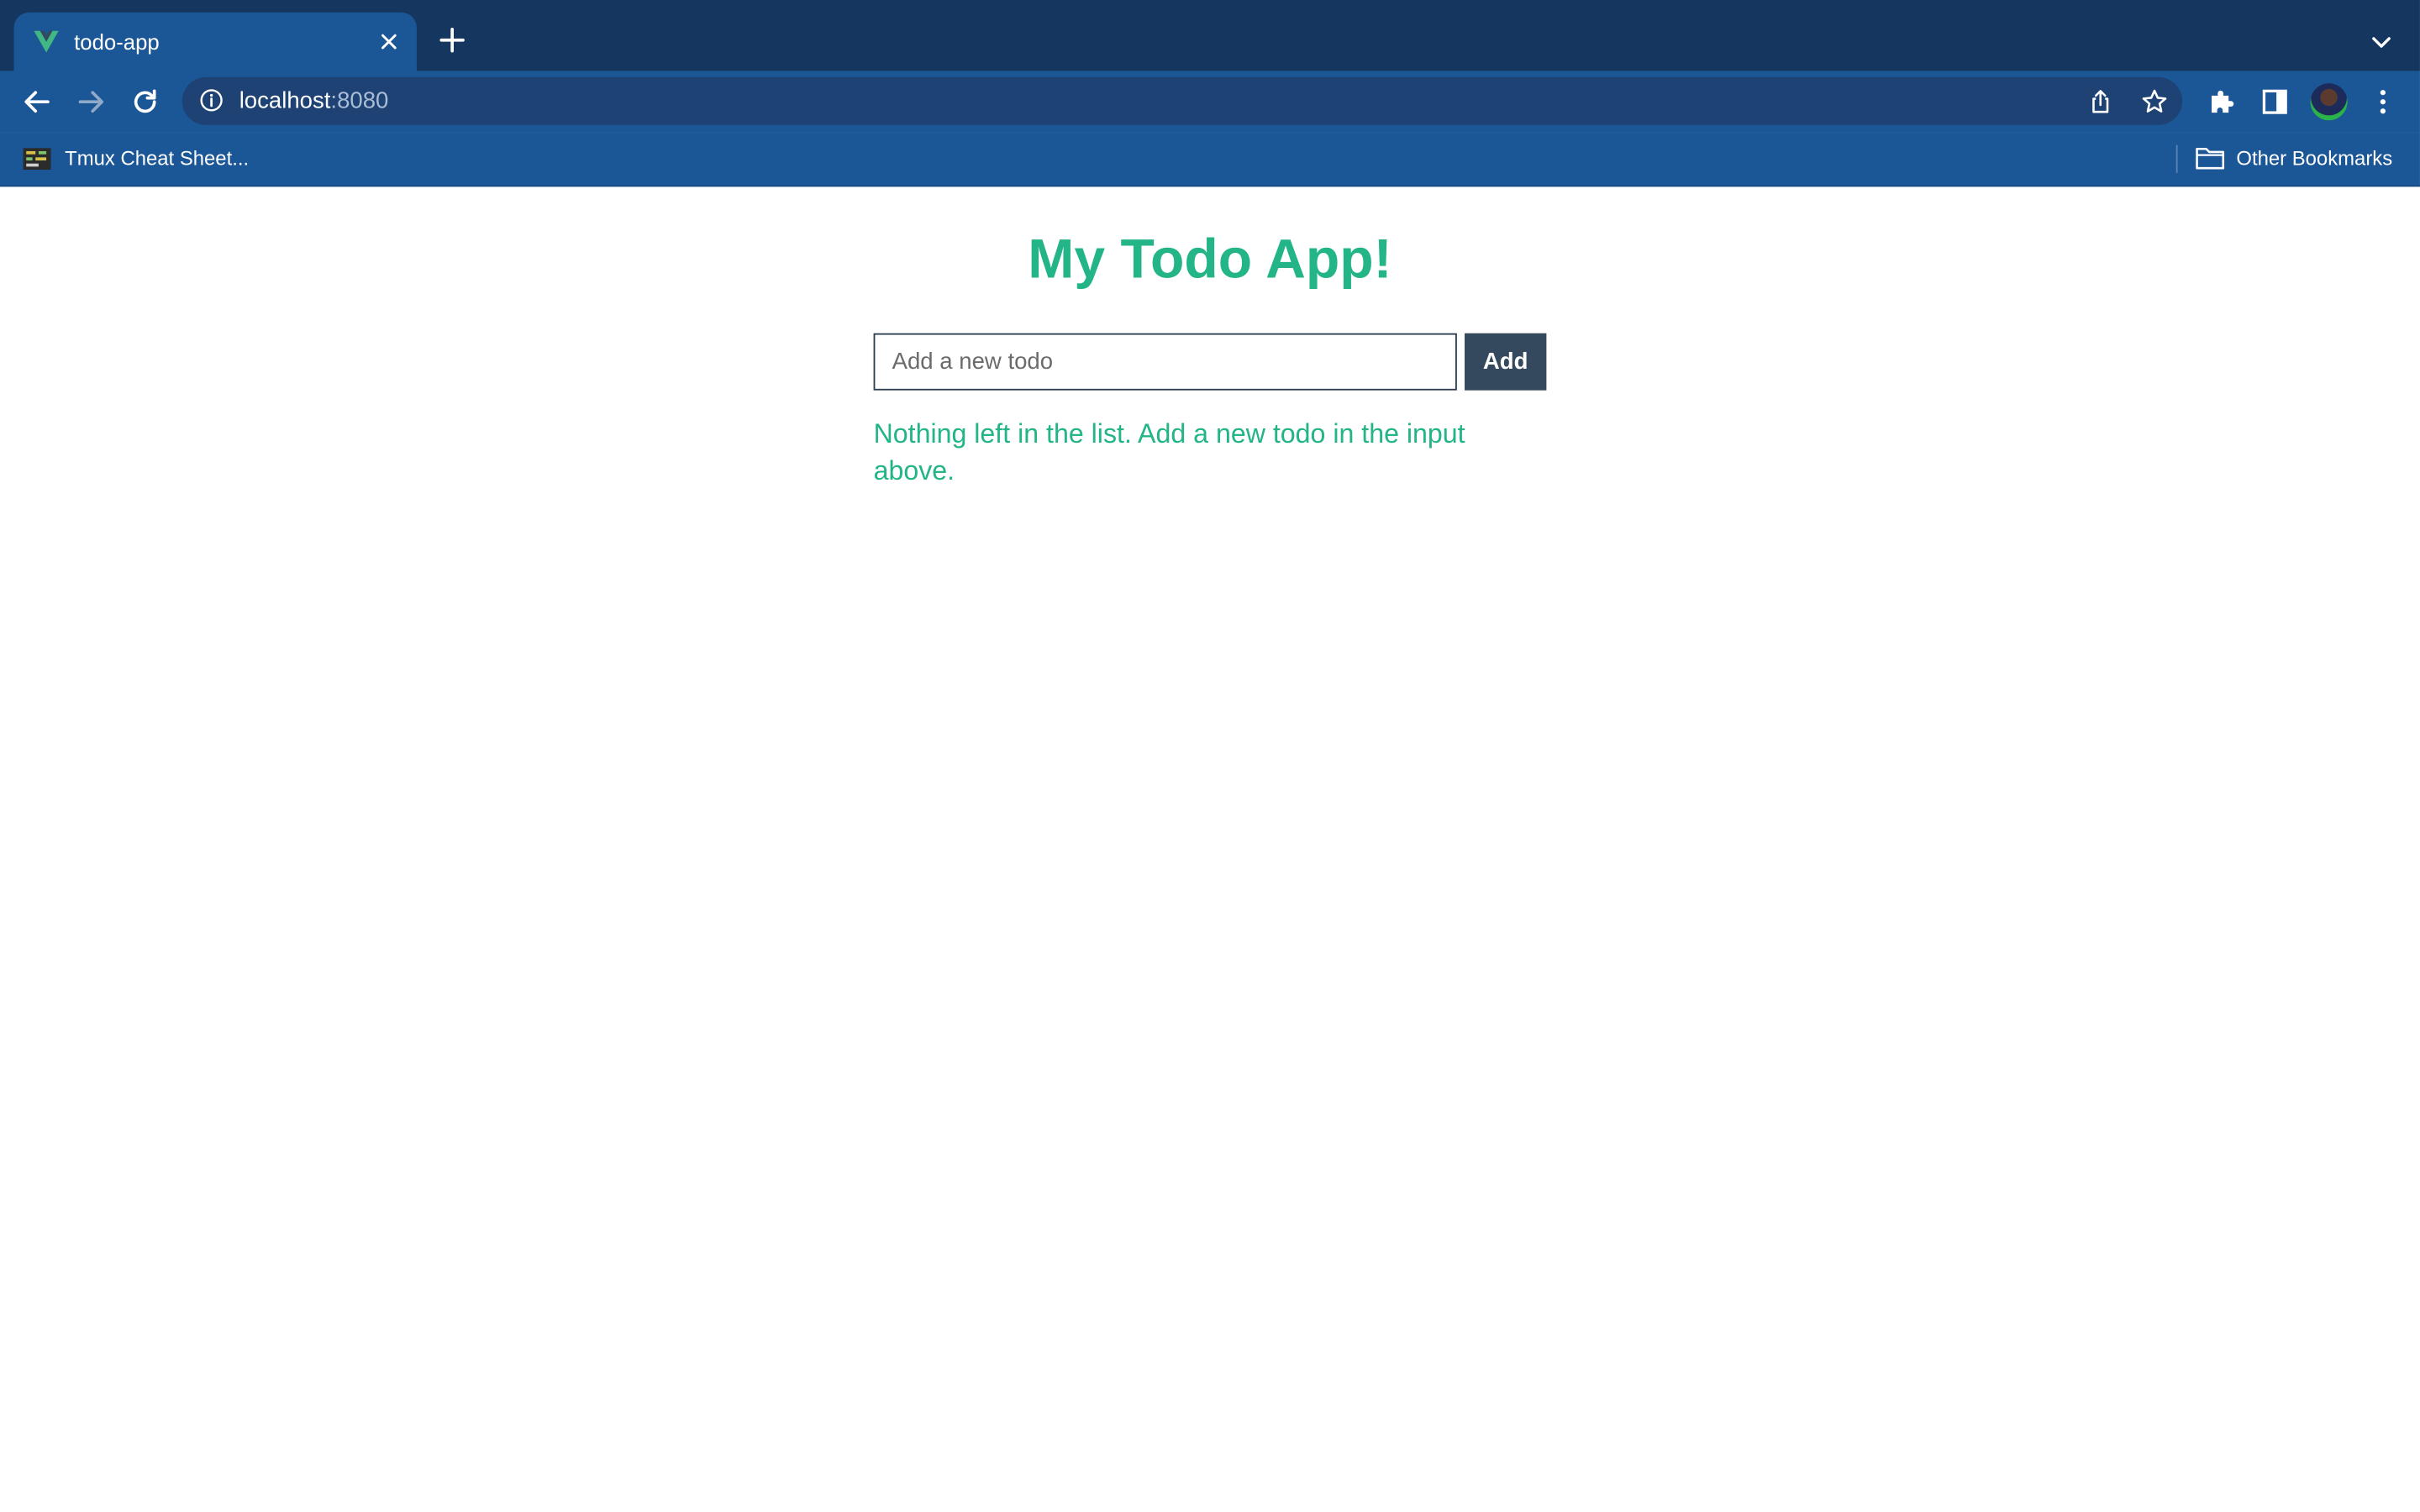 Image resolution: width=2420 pixels, height=1512 pixels. I want to click on more-menu-icon, so click(2383, 102).